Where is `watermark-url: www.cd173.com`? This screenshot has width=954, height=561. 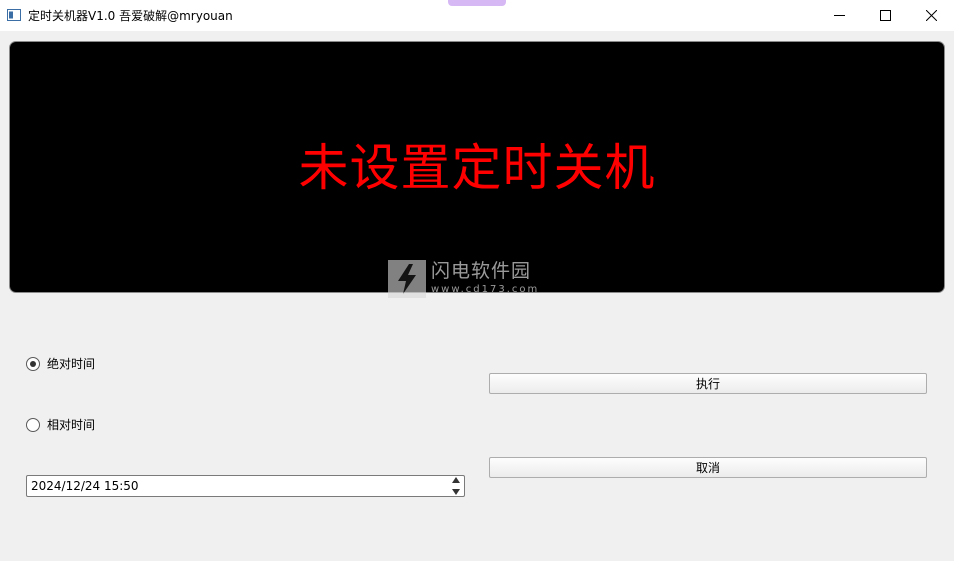 watermark-url: www.cd173.com is located at coordinates (485, 289).